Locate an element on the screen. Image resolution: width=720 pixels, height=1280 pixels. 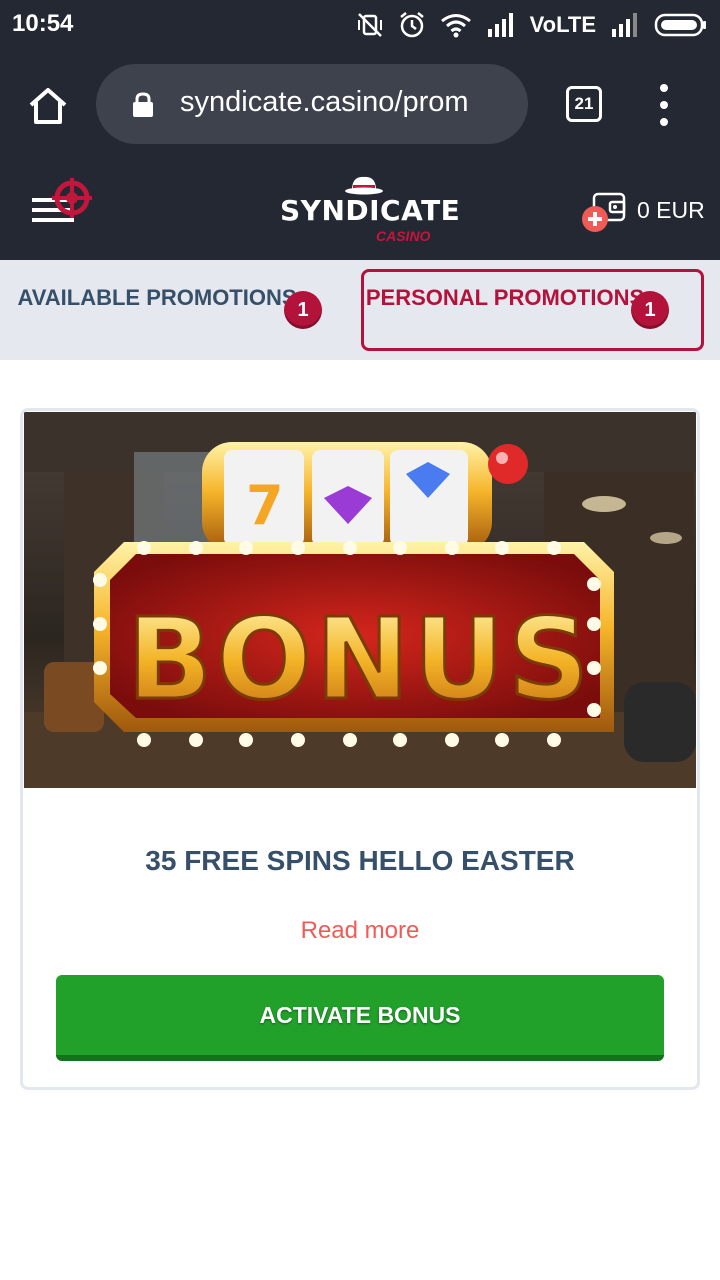
plus-icon is located at coordinates (595, 219).